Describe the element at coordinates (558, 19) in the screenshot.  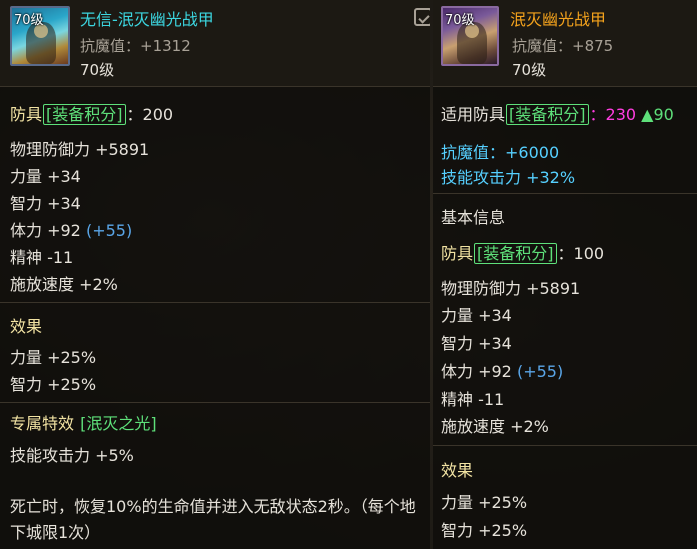
I see `item-name: 泯灭幽光战甲` at that location.